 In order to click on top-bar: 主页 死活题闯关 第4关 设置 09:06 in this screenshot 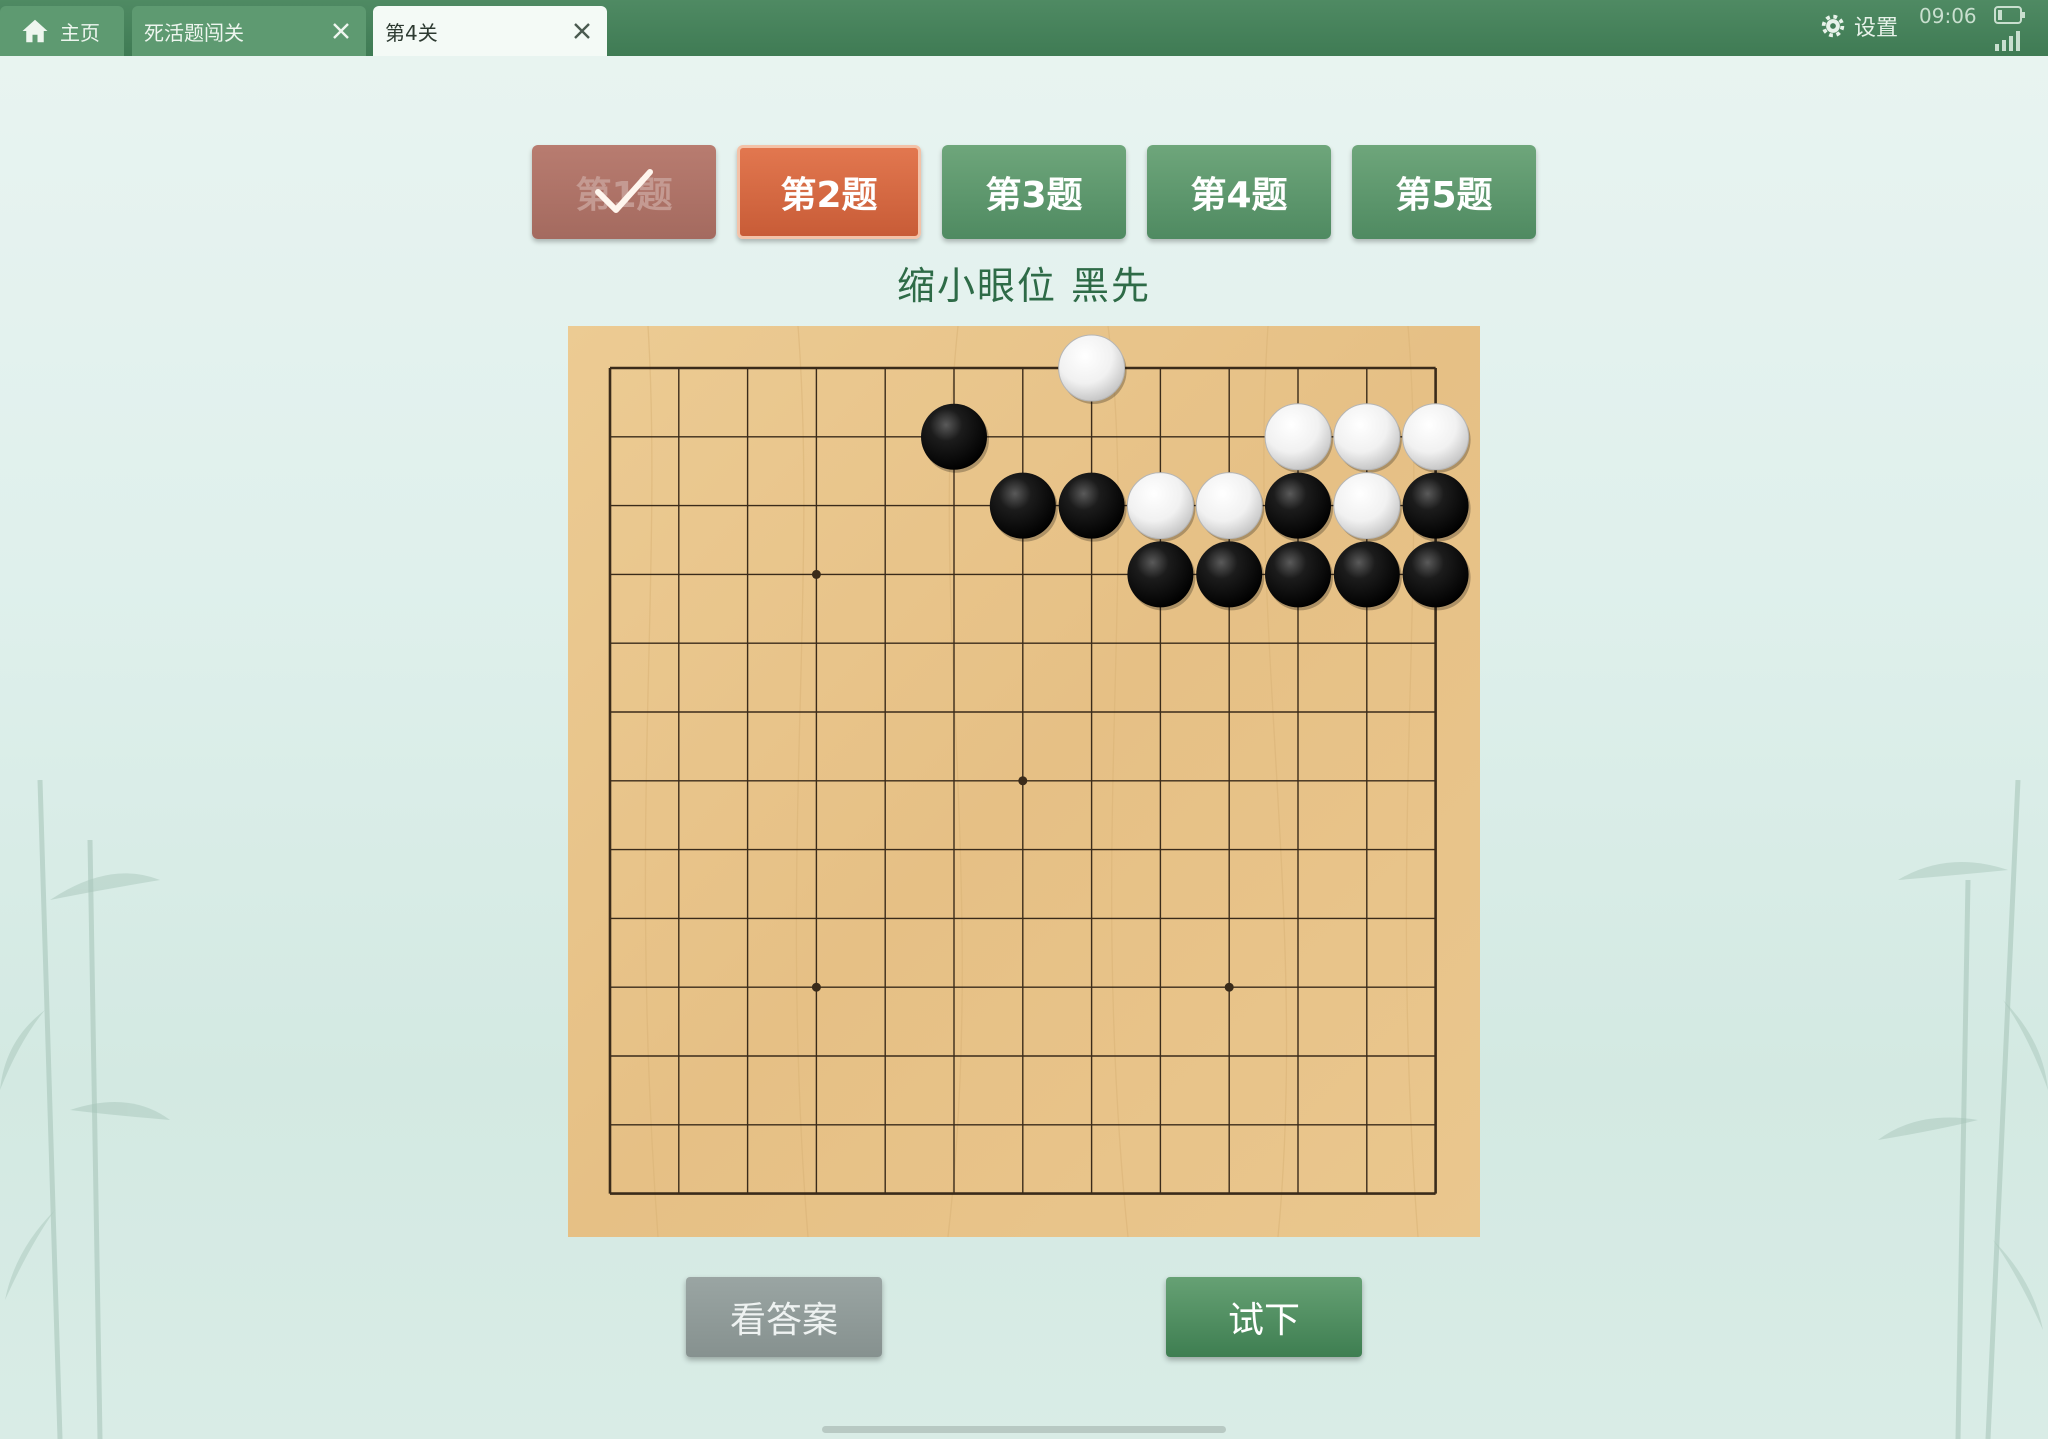, I will do `click(1024, 28)`.